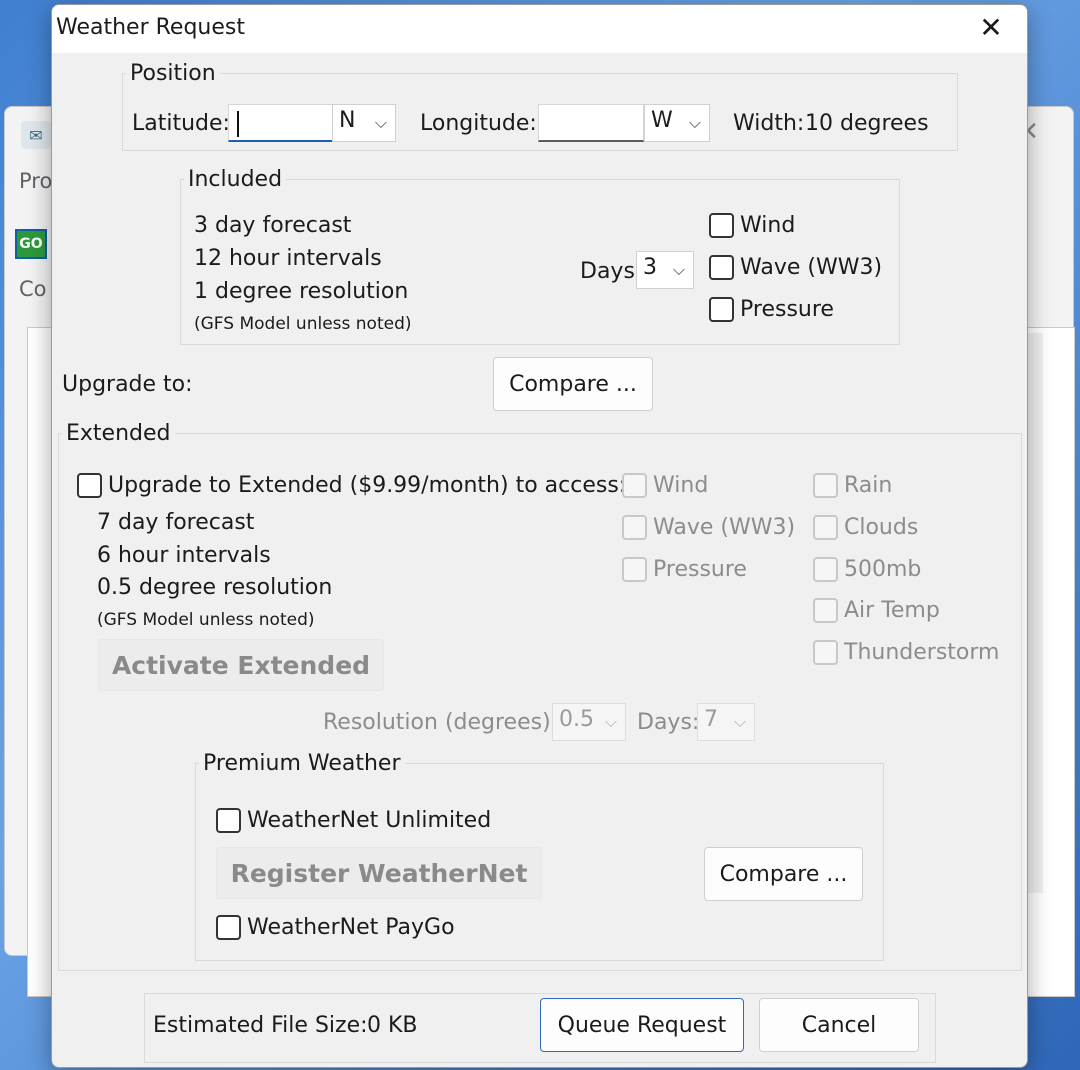 The image size is (1080, 1070). Describe the element at coordinates (839, 1025) in the screenshot. I see `cancel-button: Cancel` at that location.